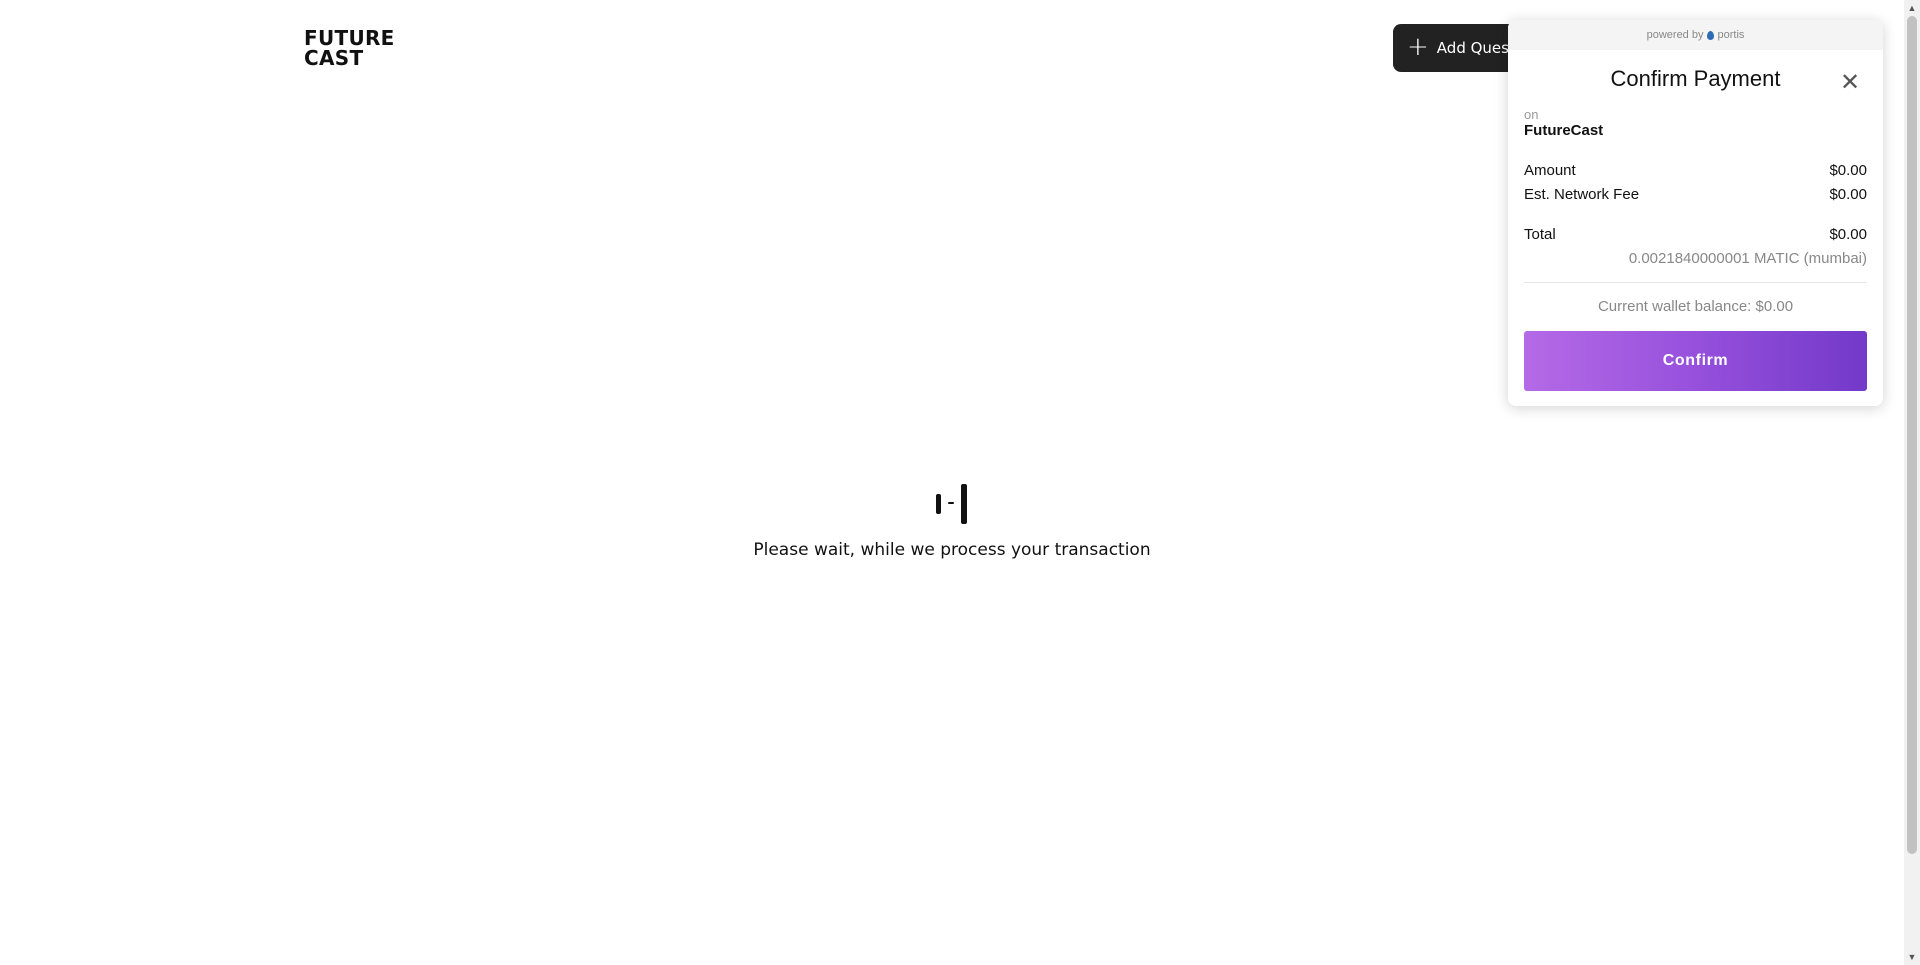  What do you see at coordinates (1540, 234) in the screenshot?
I see `total-label: Total` at bounding box center [1540, 234].